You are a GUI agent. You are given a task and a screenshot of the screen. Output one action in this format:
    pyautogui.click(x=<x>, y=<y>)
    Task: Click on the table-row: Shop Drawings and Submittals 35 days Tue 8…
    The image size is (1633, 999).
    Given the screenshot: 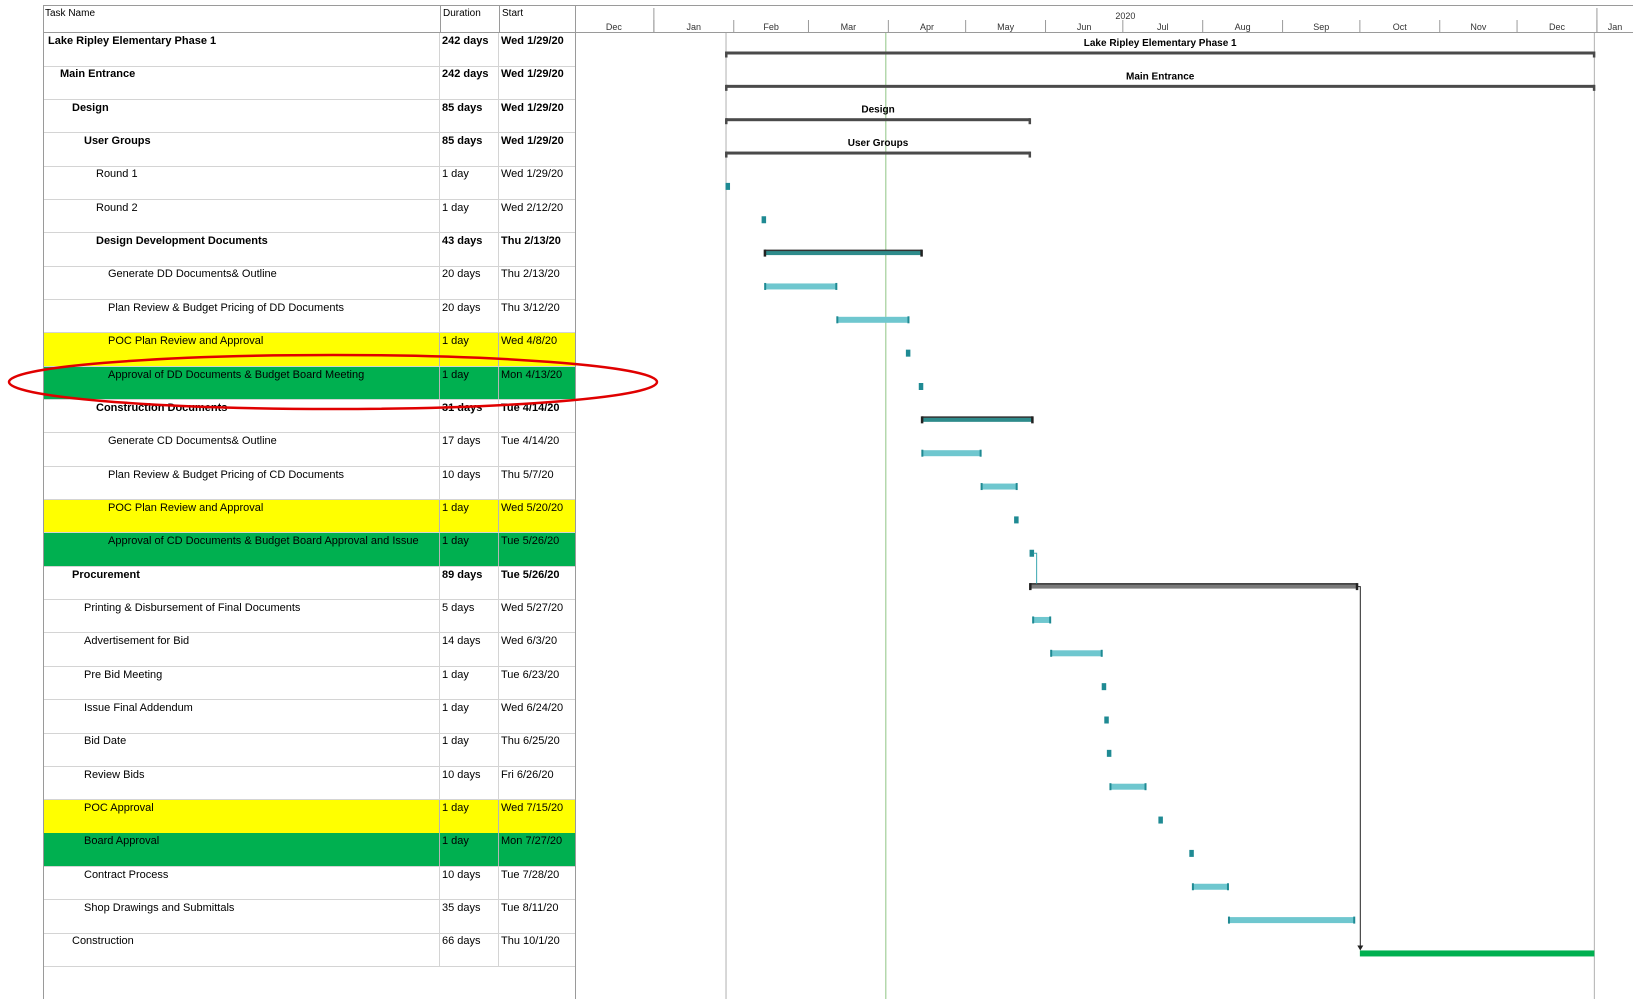 What is the action you would take?
    pyautogui.click(x=309, y=917)
    